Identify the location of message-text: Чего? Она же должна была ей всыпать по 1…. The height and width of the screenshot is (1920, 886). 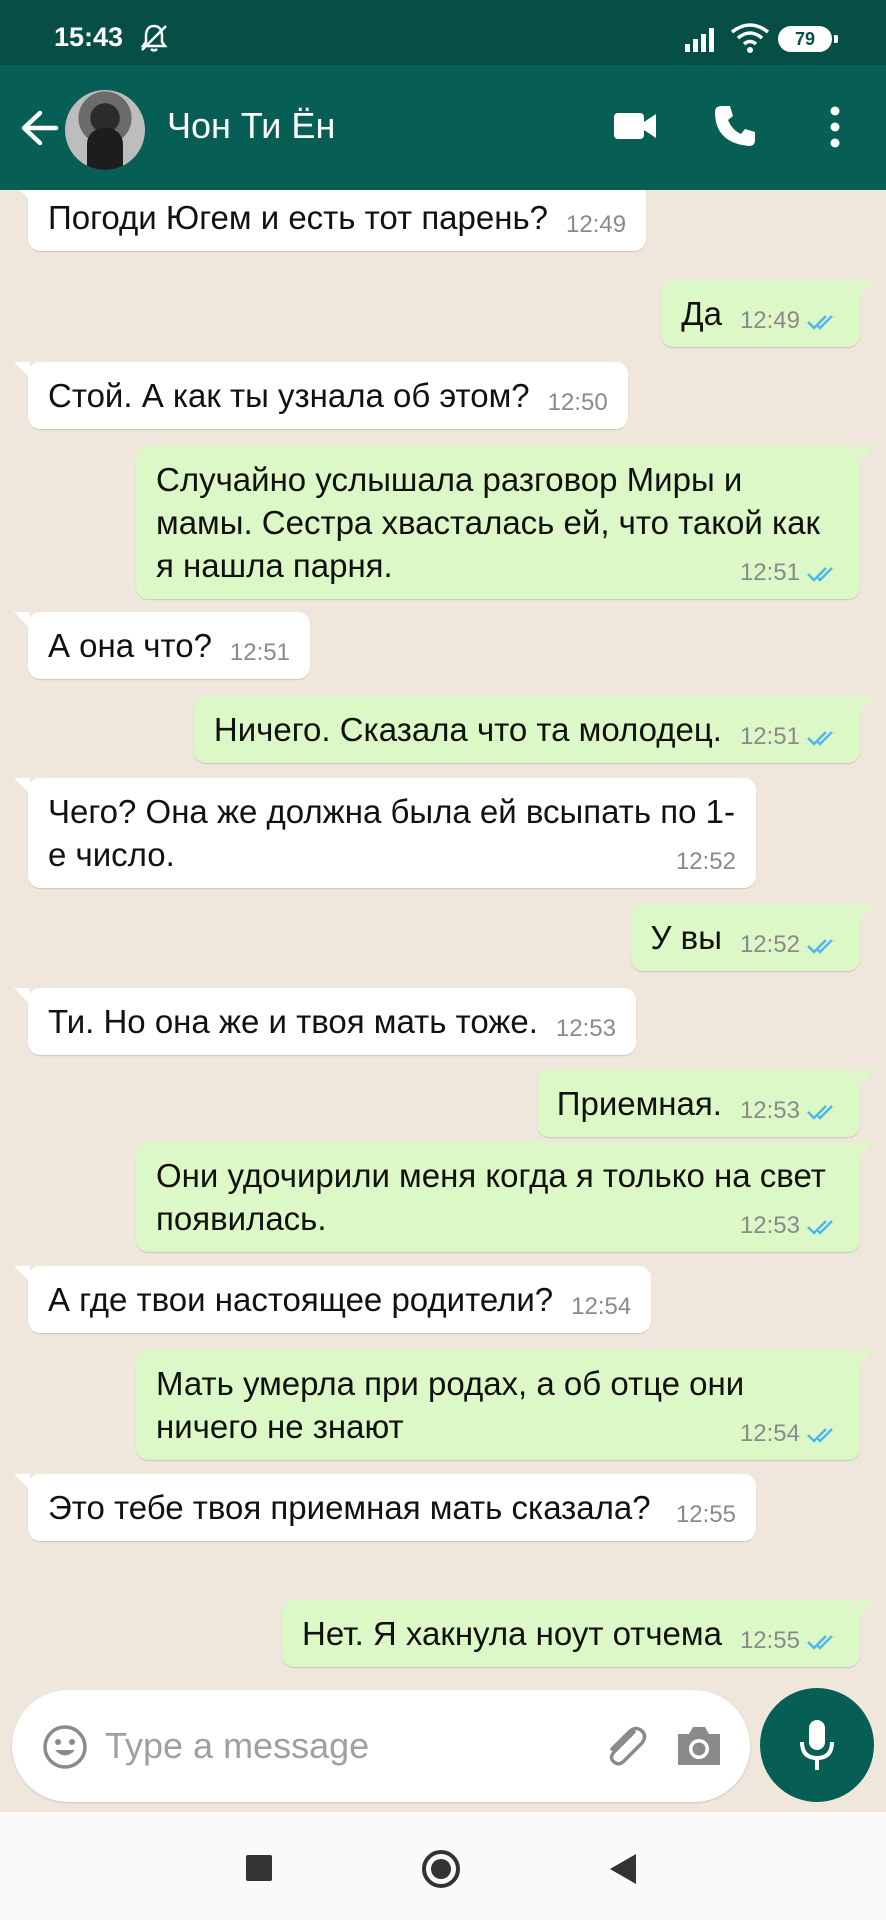
(391, 833).